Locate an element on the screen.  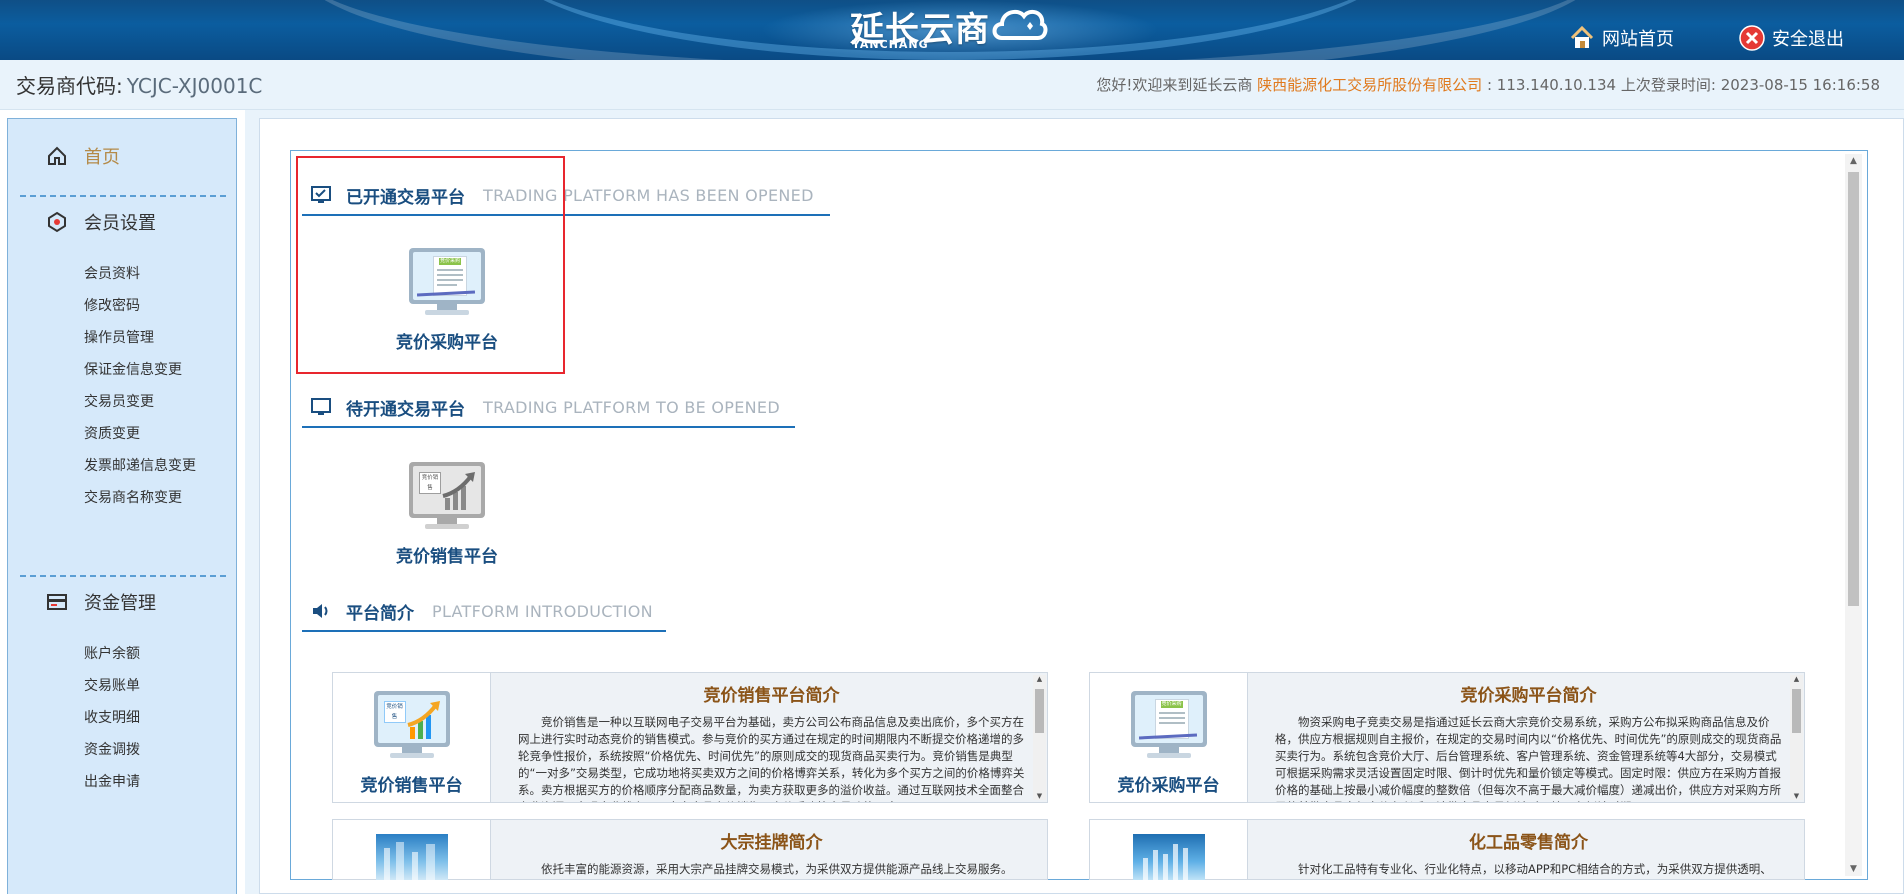
platform-name: 竞价销售平台 is located at coordinates (447, 557).